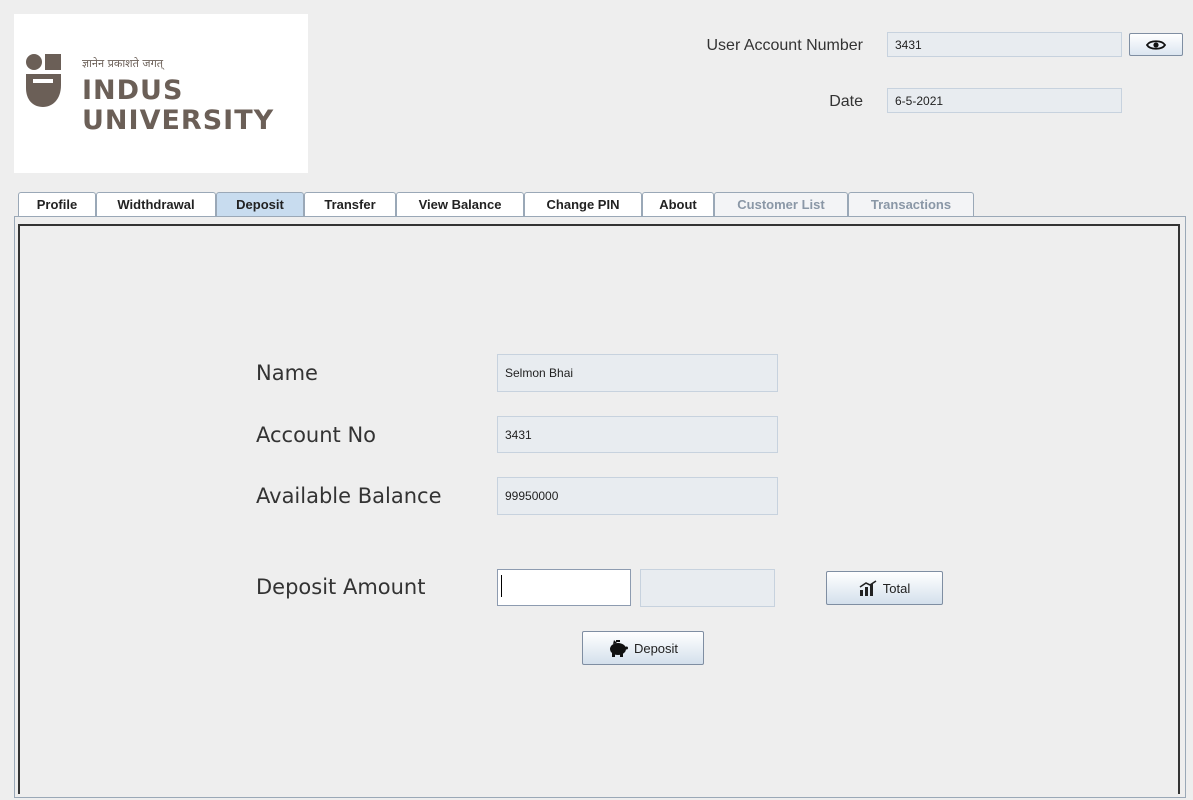  I want to click on tab-transfer: Transfer, so click(350, 204).